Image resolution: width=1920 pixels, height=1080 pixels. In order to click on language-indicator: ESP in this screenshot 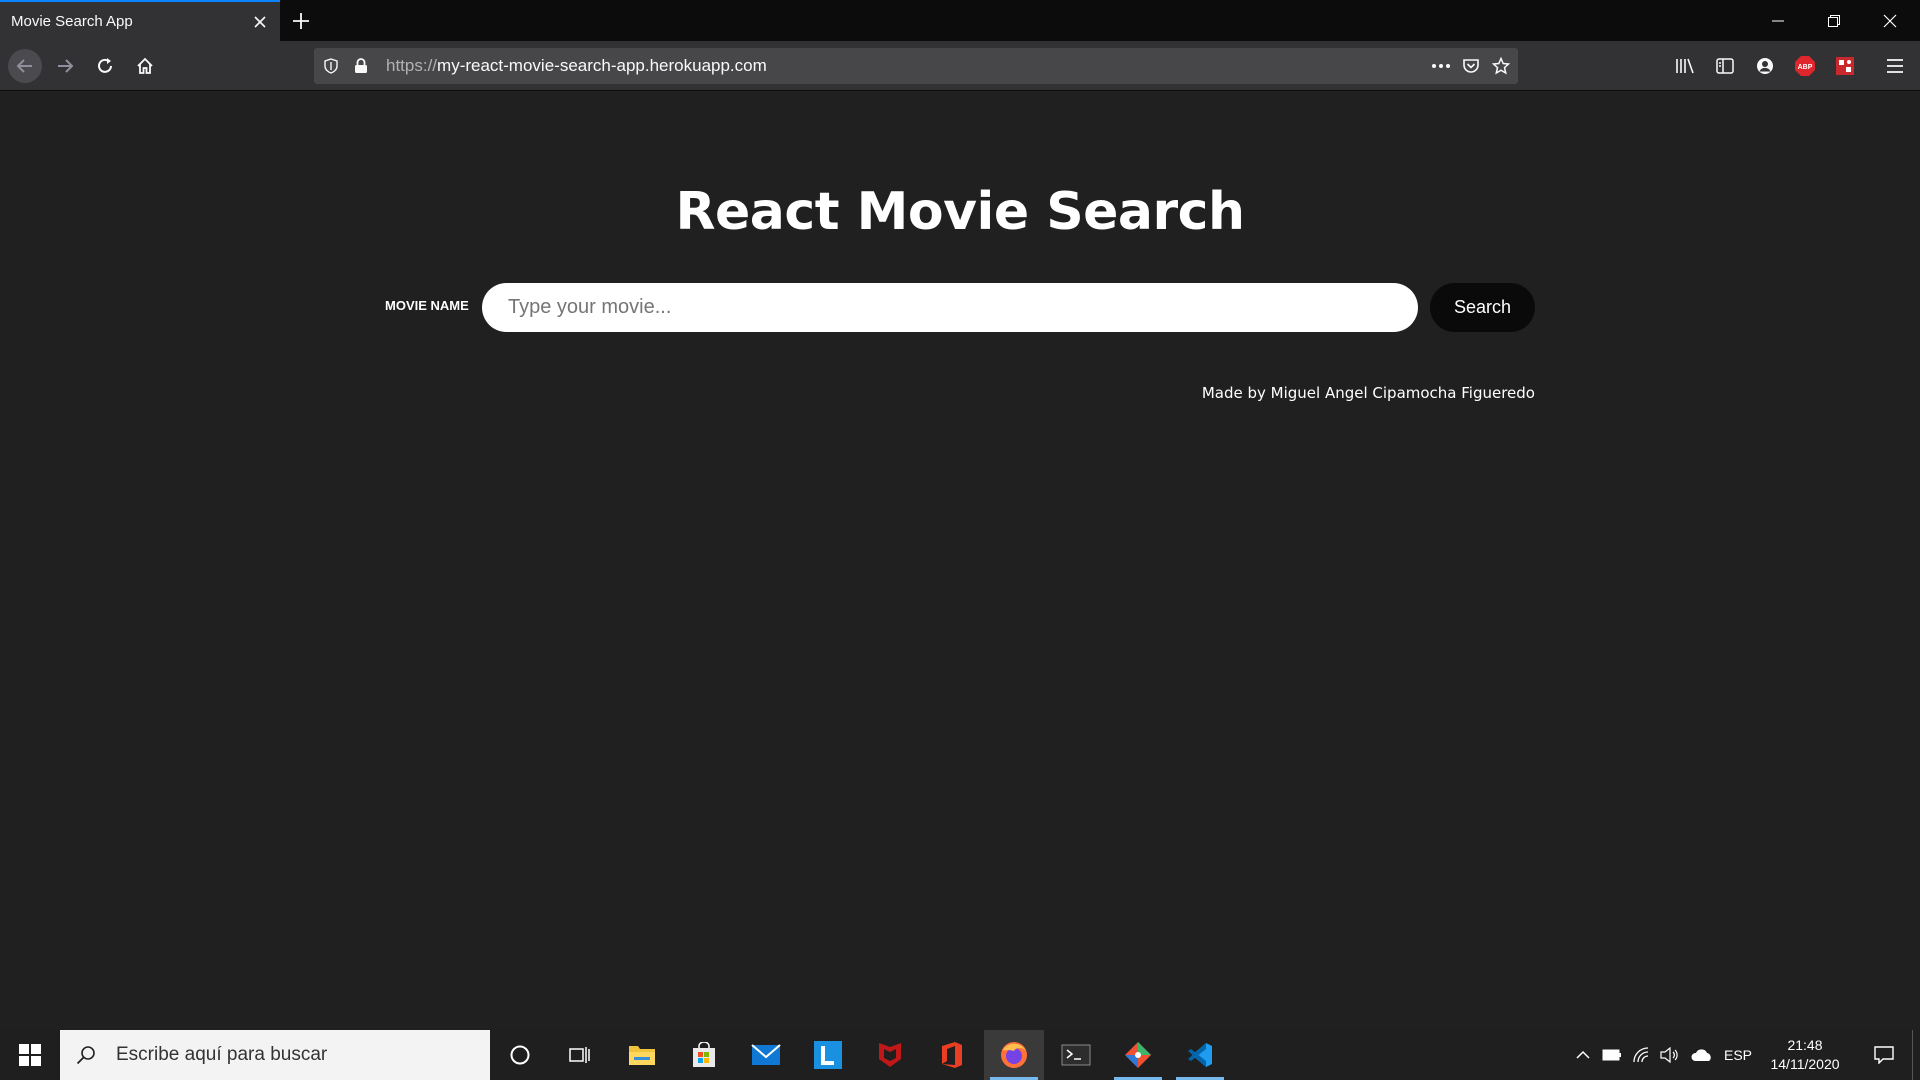, I will do `click(1738, 1055)`.